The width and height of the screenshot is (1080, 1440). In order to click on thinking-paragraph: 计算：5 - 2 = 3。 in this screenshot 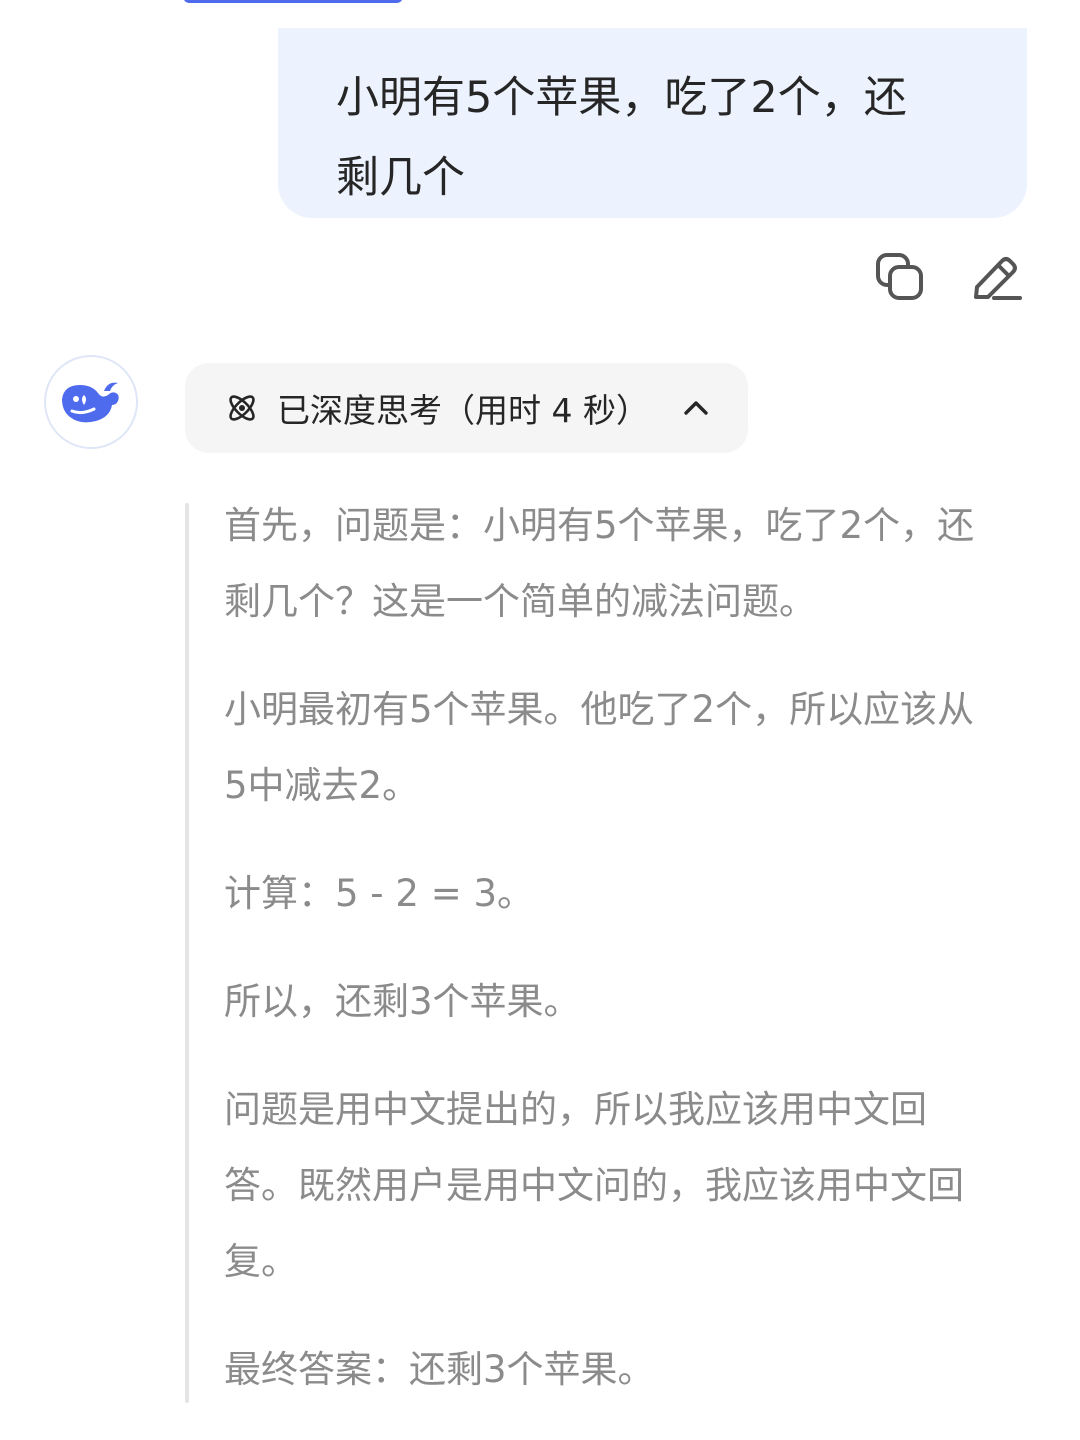, I will do `click(634, 894)`.